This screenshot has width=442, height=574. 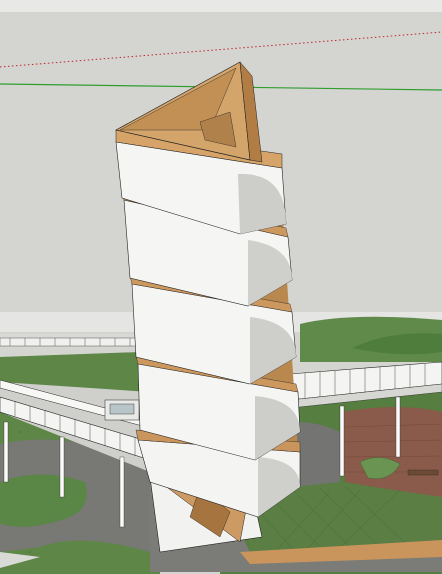 What do you see at coordinates (70, 342) in the screenshot?
I see `far-railing` at bounding box center [70, 342].